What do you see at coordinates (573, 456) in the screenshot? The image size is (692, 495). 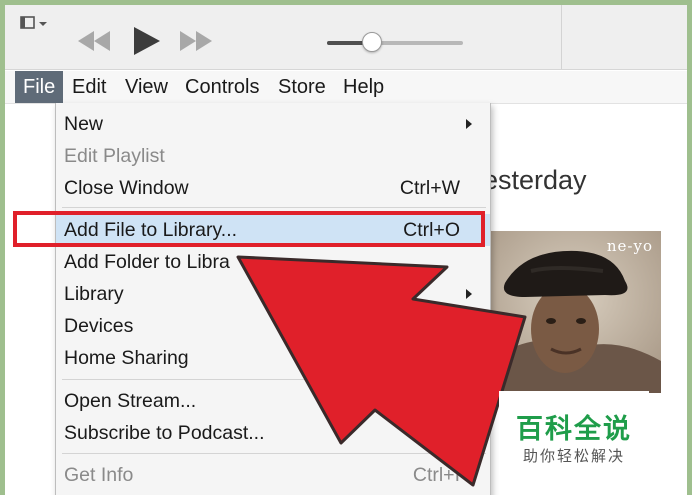 I see `watermark-subtitle: 助你轻松解决` at bounding box center [573, 456].